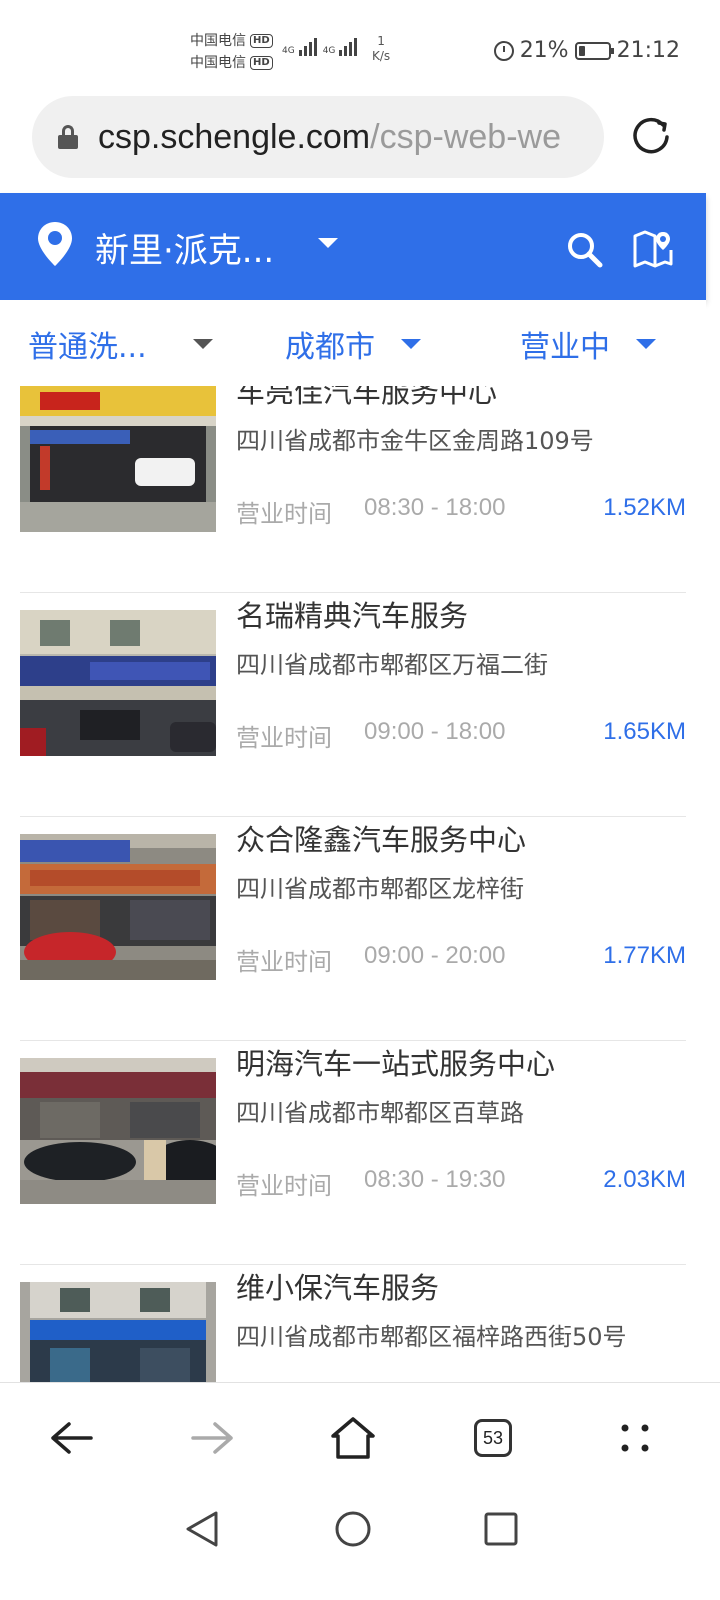 The image size is (720, 1600). I want to click on store-distance: 1.52KM, so click(644, 507).